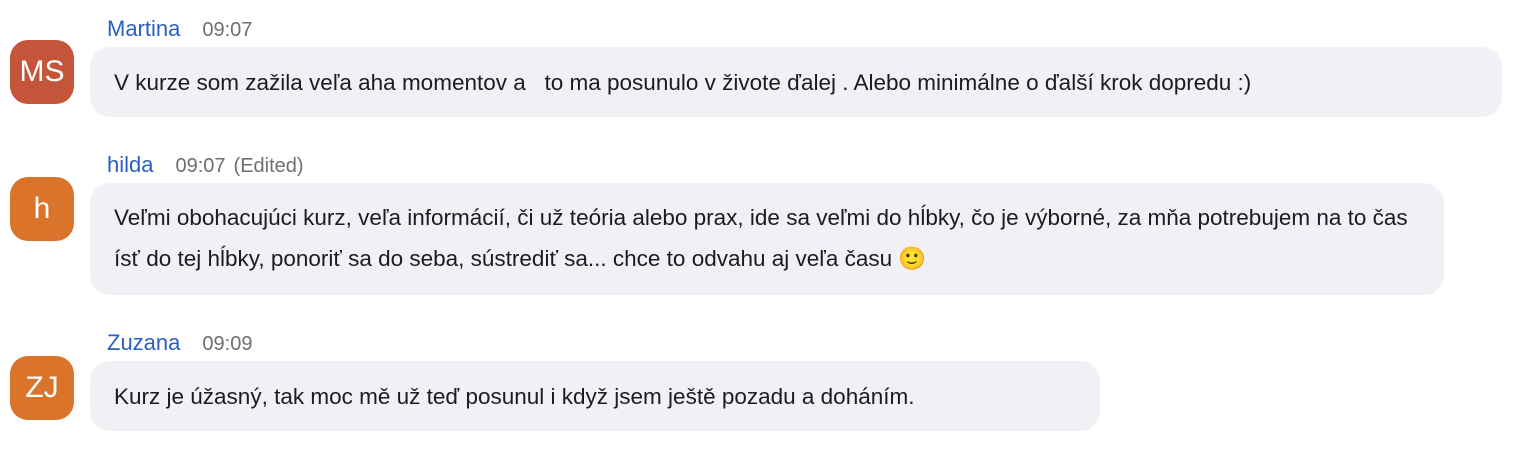  What do you see at coordinates (42, 388) in the screenshot?
I see `avatar: ZJ` at bounding box center [42, 388].